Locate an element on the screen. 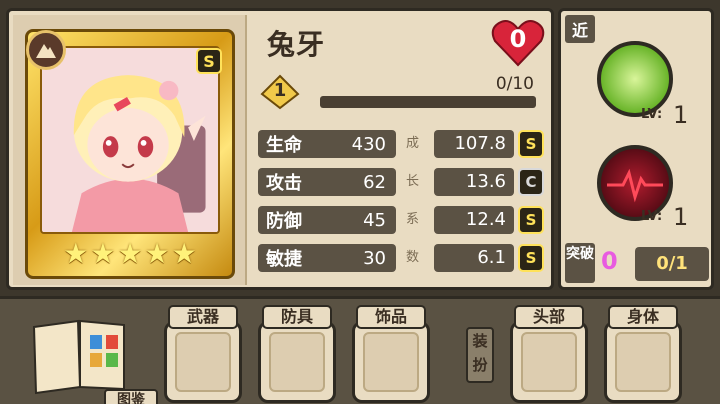  stat-label: 防御 is located at coordinates (284, 221).